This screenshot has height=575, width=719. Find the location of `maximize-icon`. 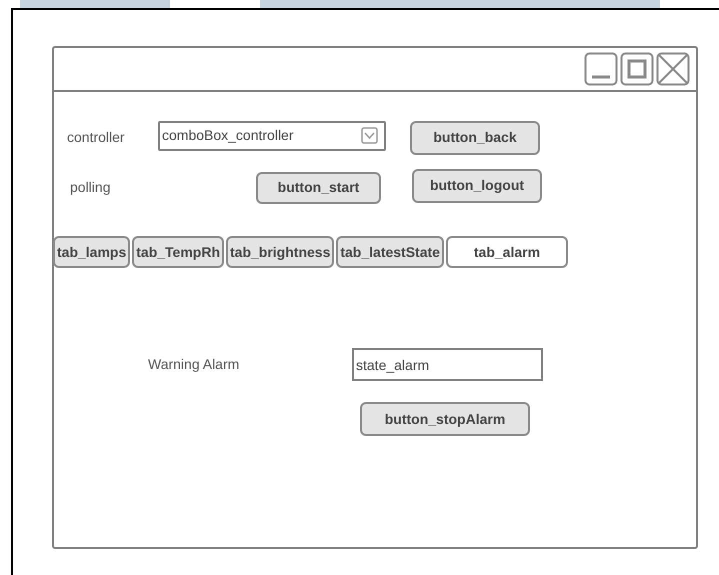

maximize-icon is located at coordinates (637, 69).